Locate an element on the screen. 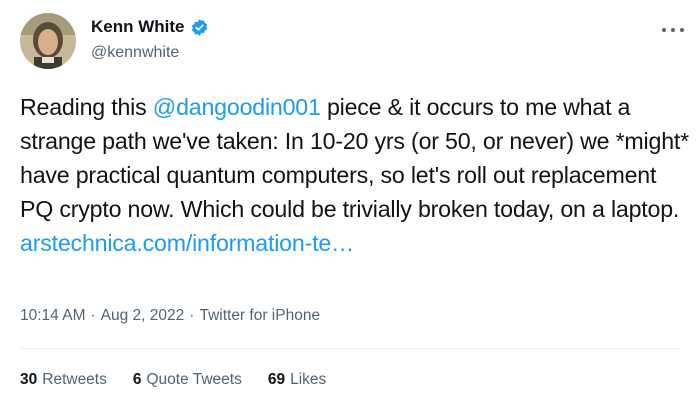  likes-stat: 69 Likes is located at coordinates (297, 380).